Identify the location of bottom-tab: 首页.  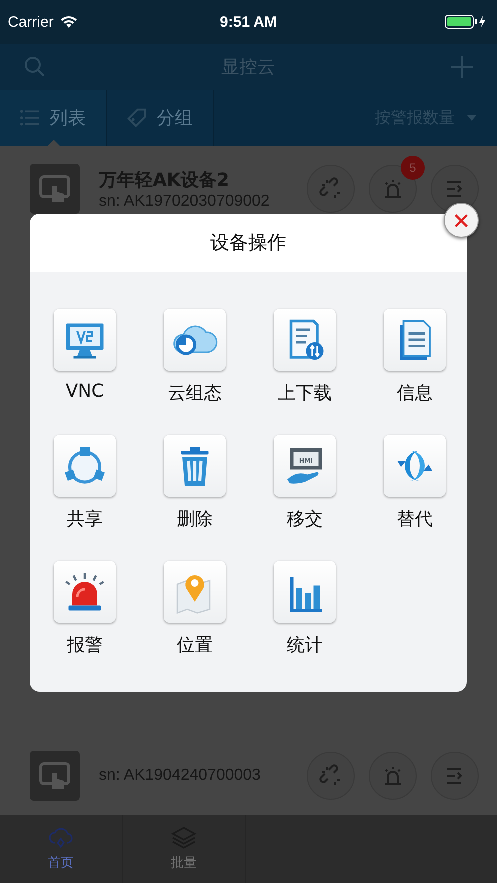
(61, 849).